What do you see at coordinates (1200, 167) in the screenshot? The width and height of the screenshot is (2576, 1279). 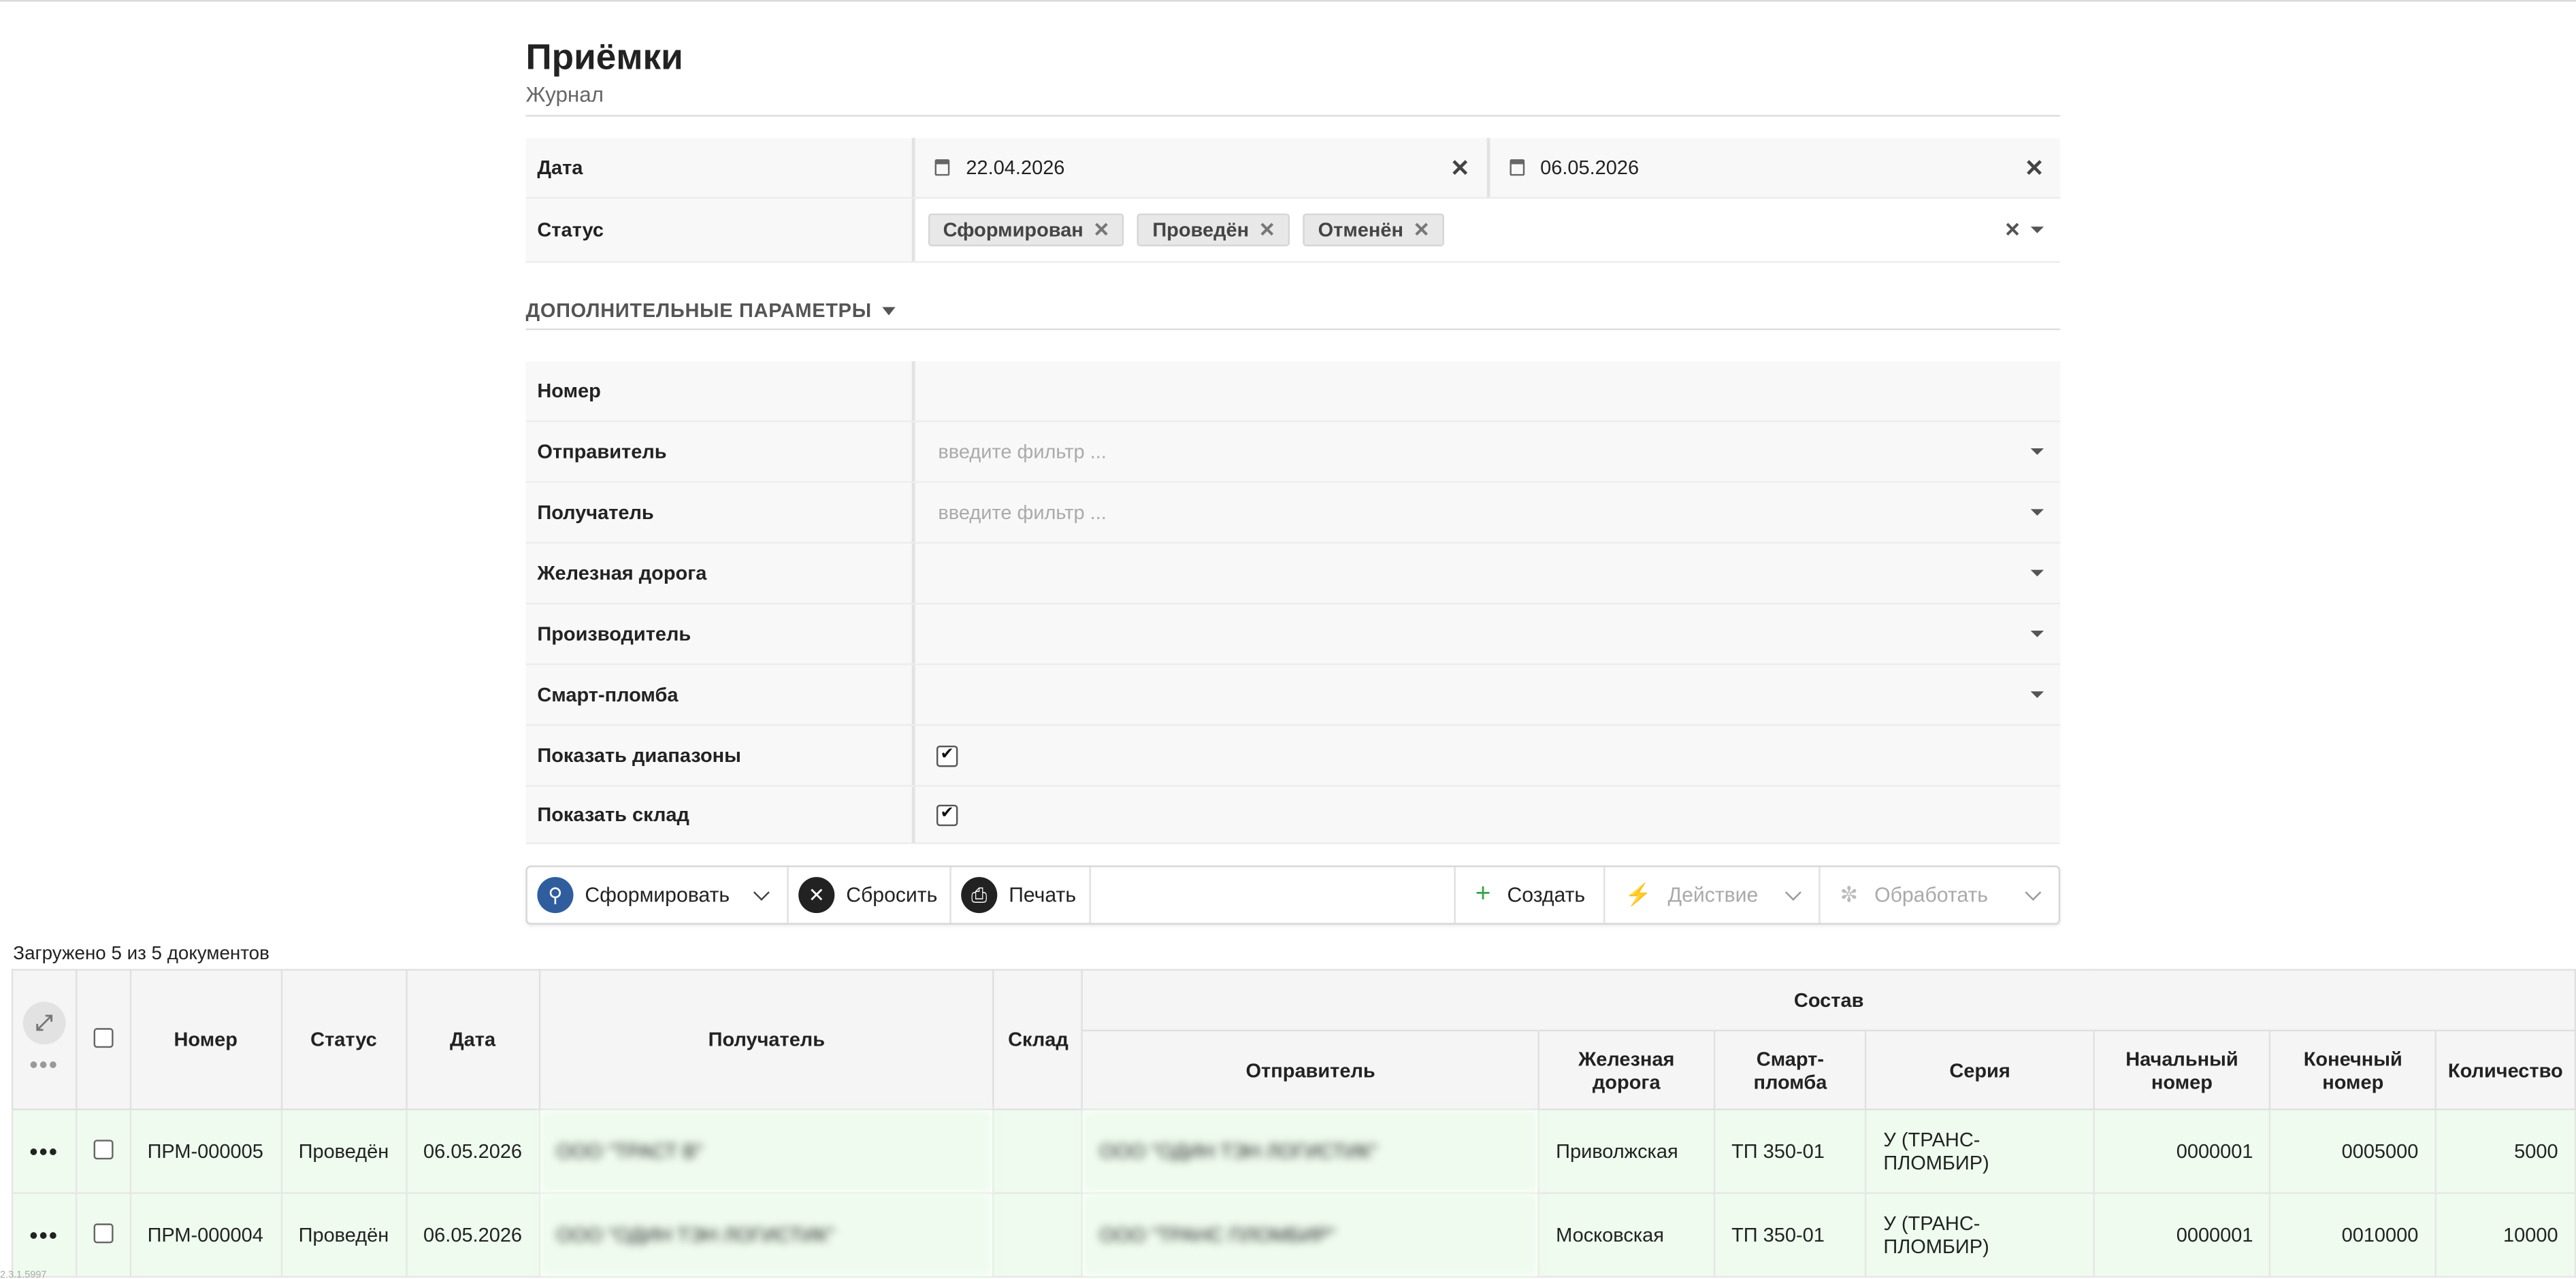 I see `date-from-field: 22.04.2026 ✕` at bounding box center [1200, 167].